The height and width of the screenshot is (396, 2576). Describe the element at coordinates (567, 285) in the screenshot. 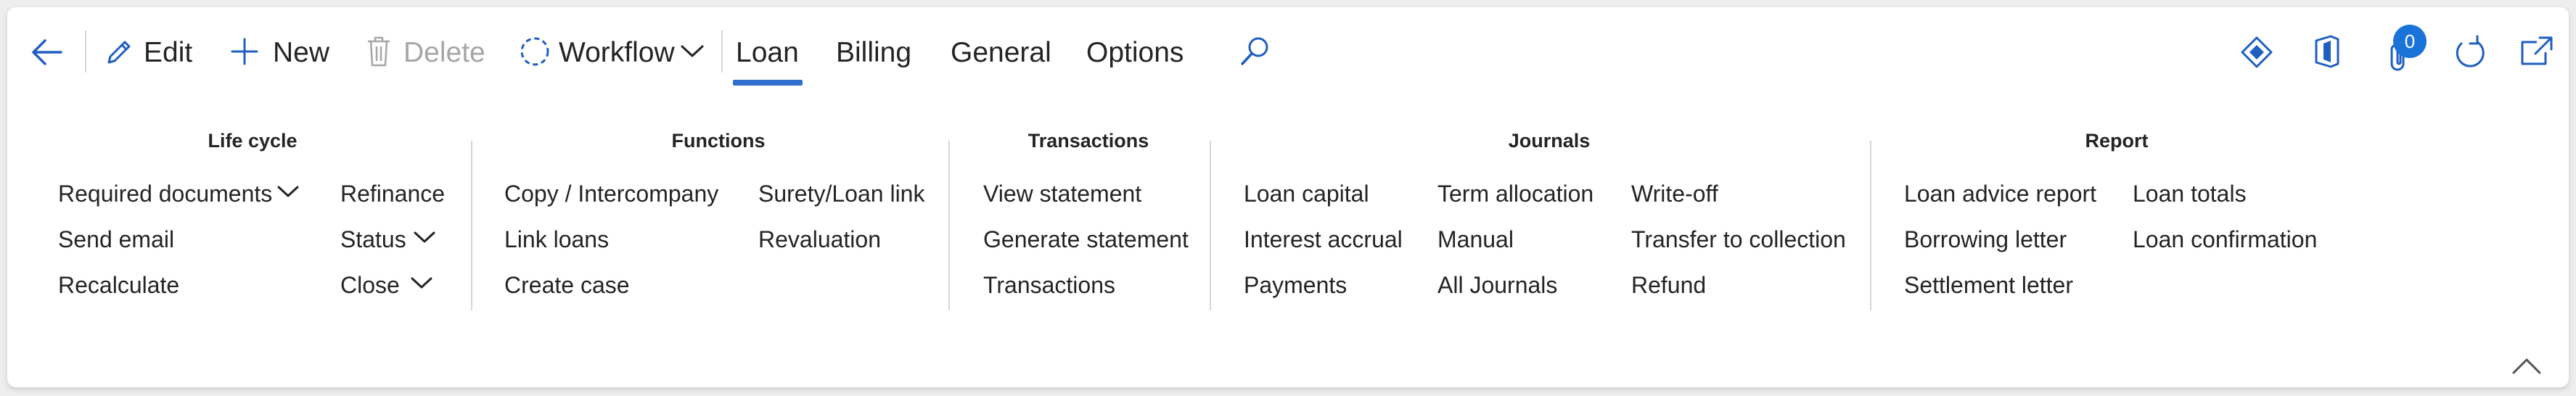

I see `create-case-button: Create case` at that location.